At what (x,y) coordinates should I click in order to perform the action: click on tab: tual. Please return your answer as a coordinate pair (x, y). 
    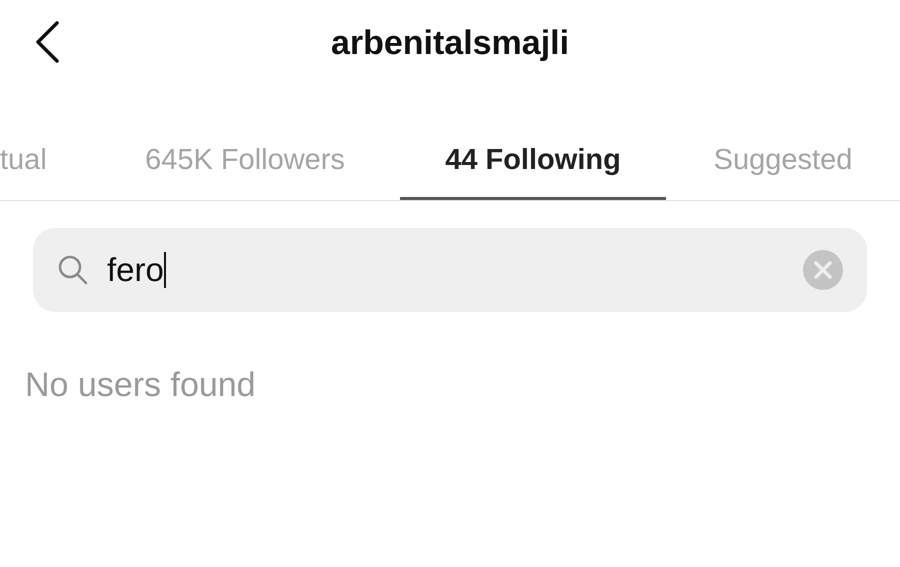
    Looking at the image, I should click on (45, 162).